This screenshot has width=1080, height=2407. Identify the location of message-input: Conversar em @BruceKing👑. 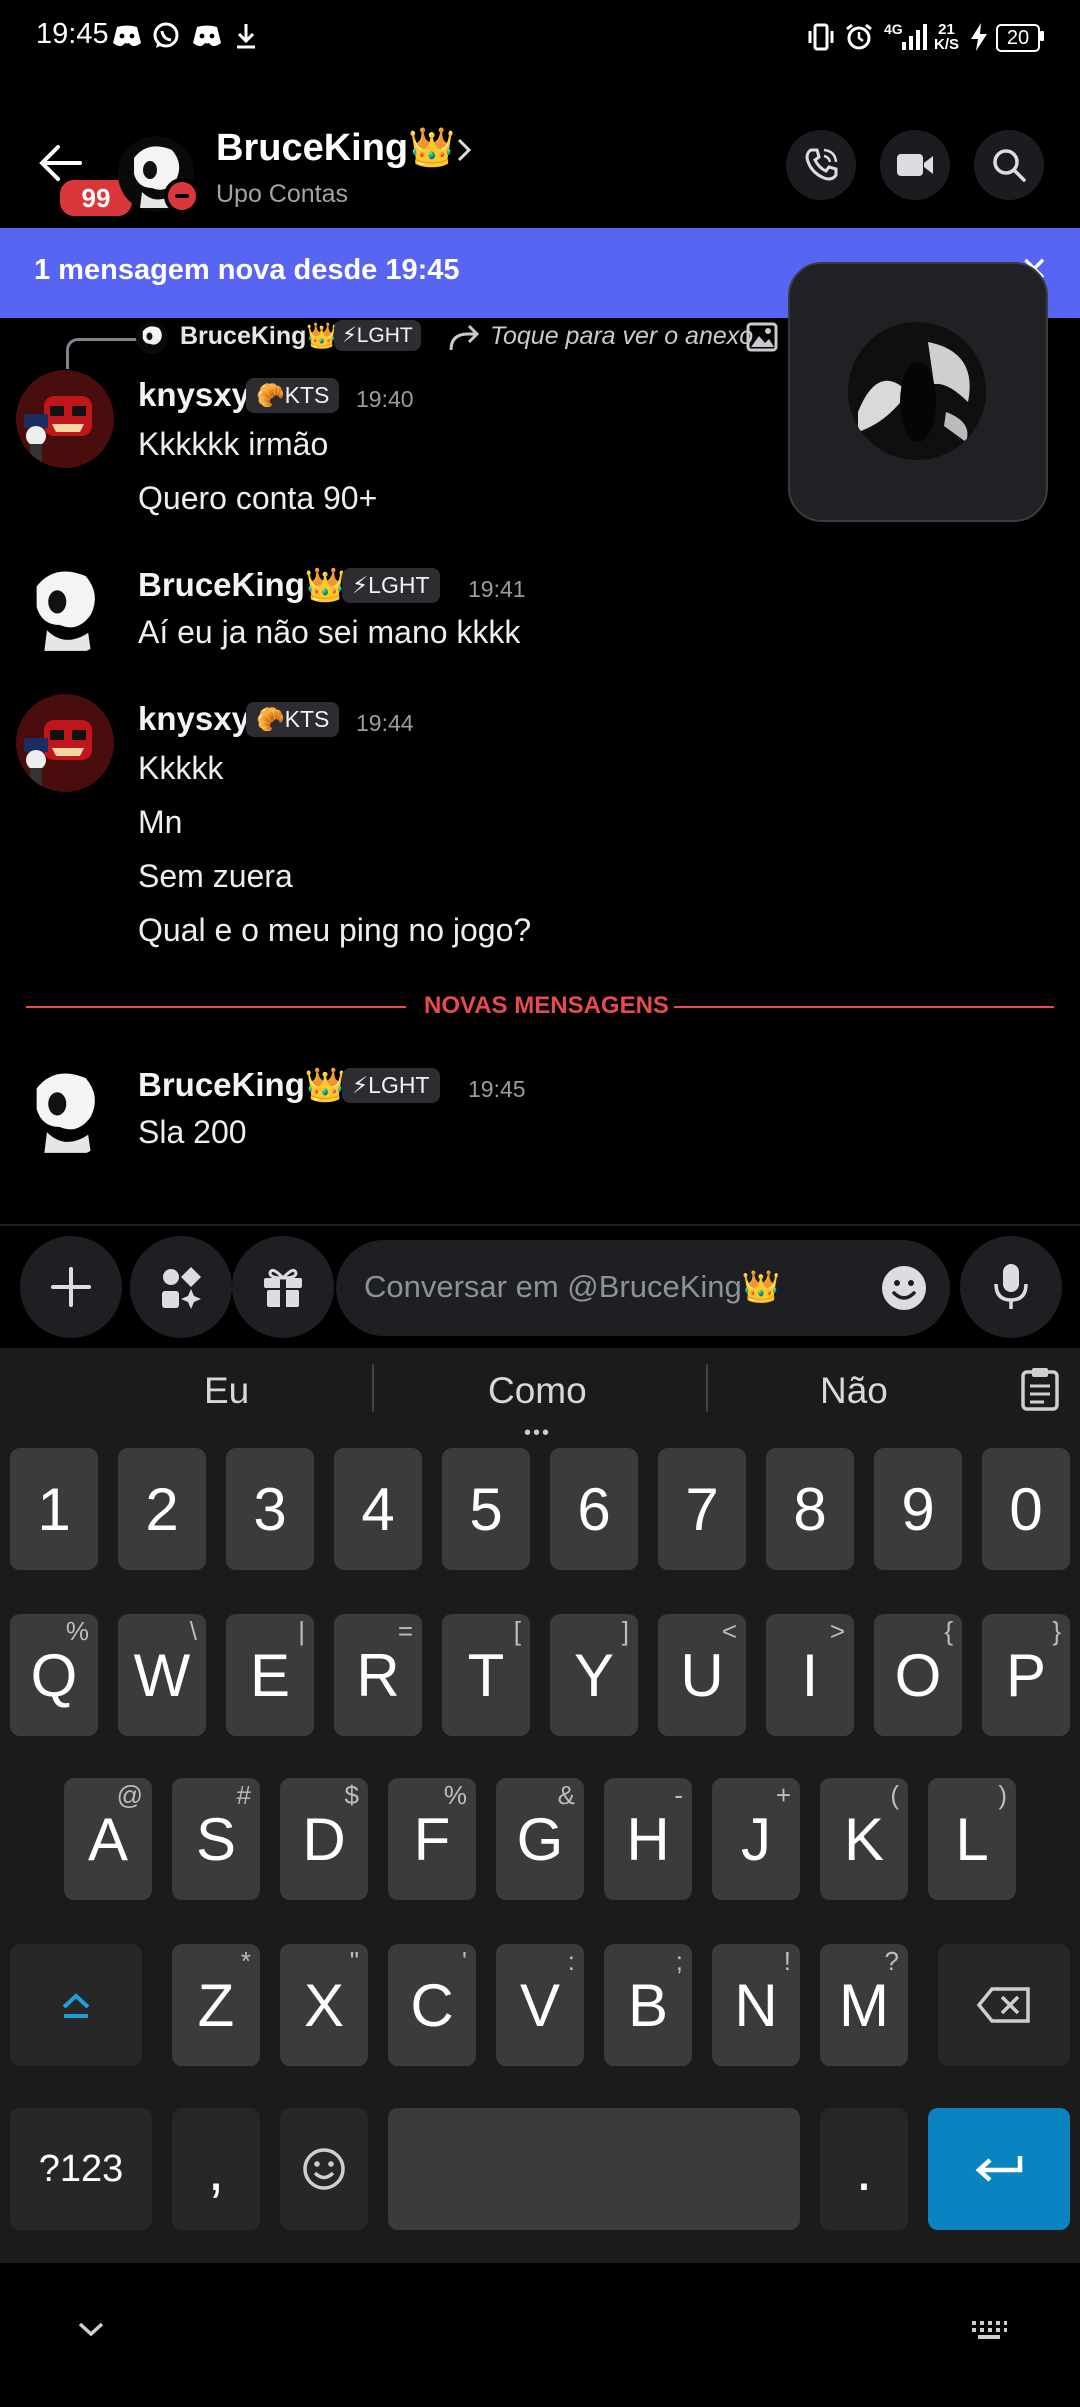
(643, 1288).